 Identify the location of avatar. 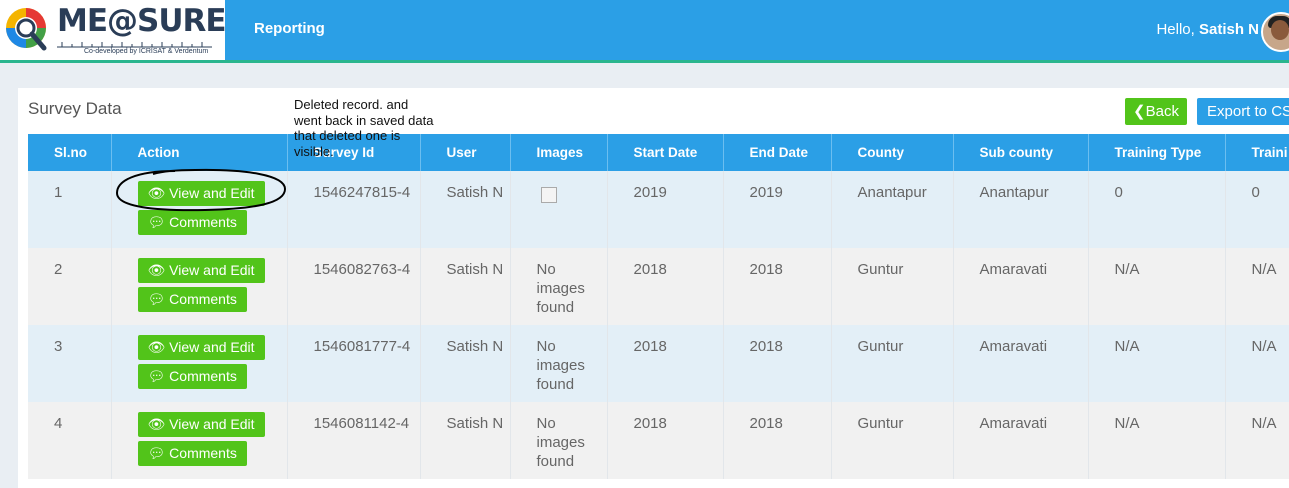
(1275, 32).